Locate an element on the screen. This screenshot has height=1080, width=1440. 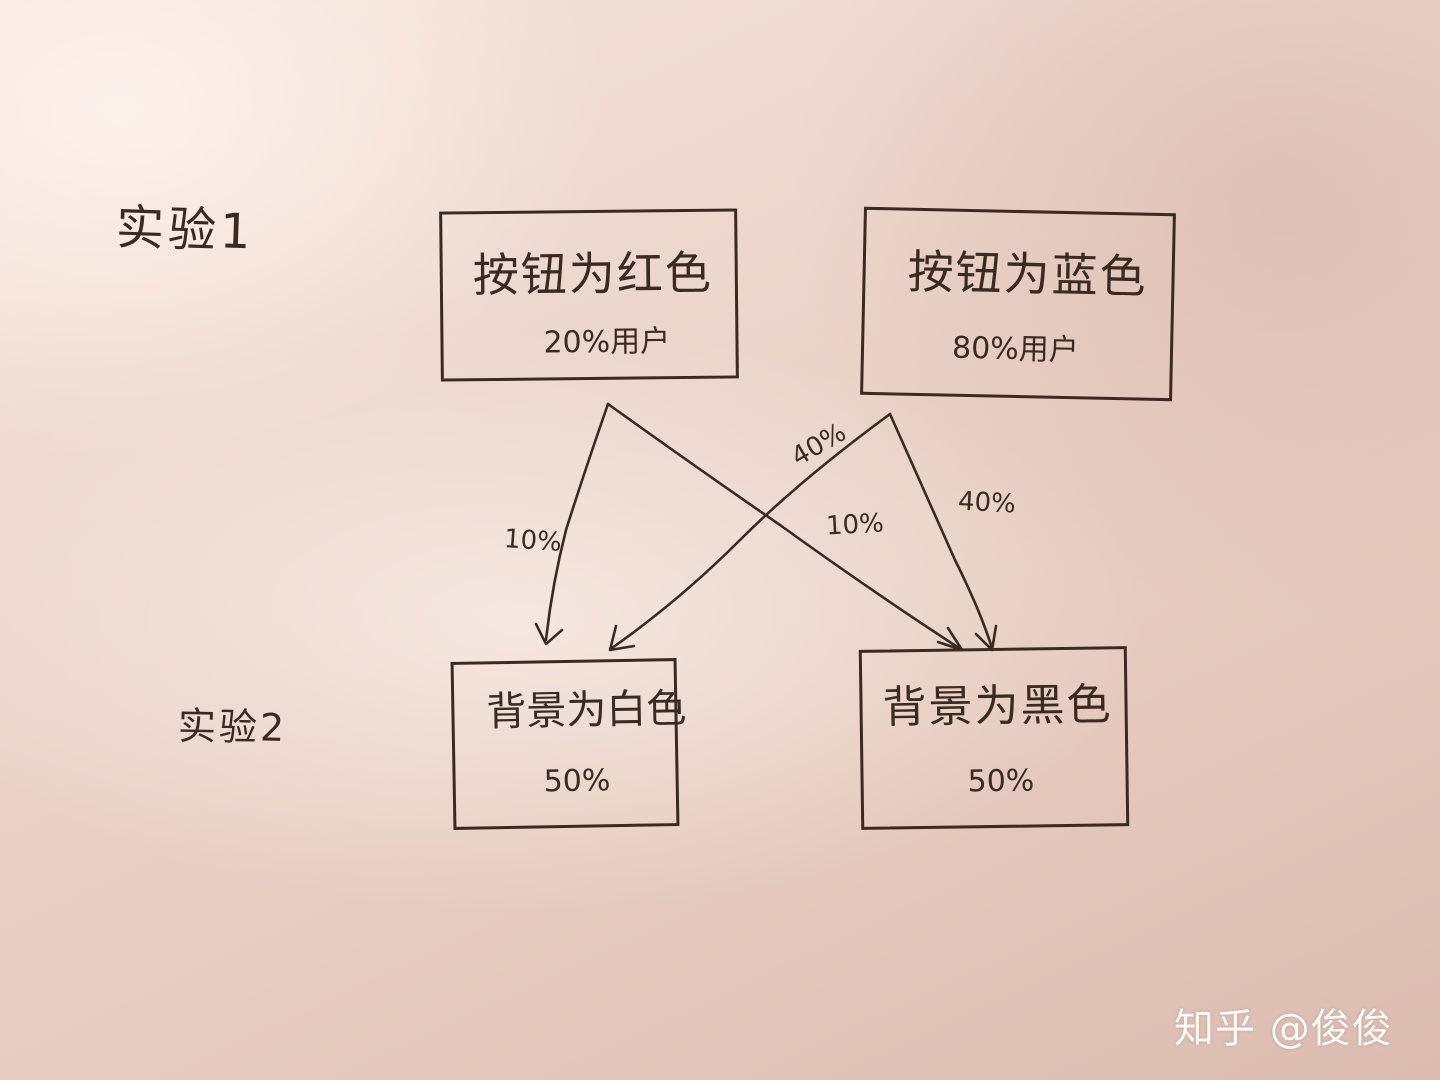
arrow-red-to-black is located at coordinates (785, 527).